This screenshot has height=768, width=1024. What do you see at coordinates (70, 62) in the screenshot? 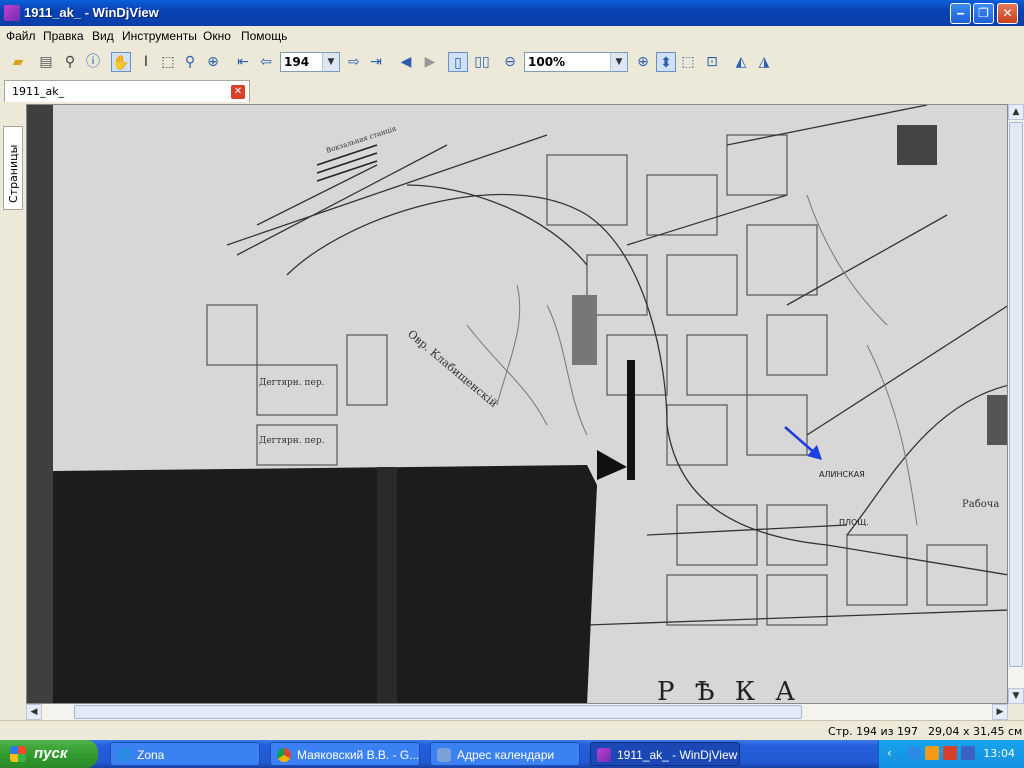
I see `find-icon: ⚲` at bounding box center [70, 62].